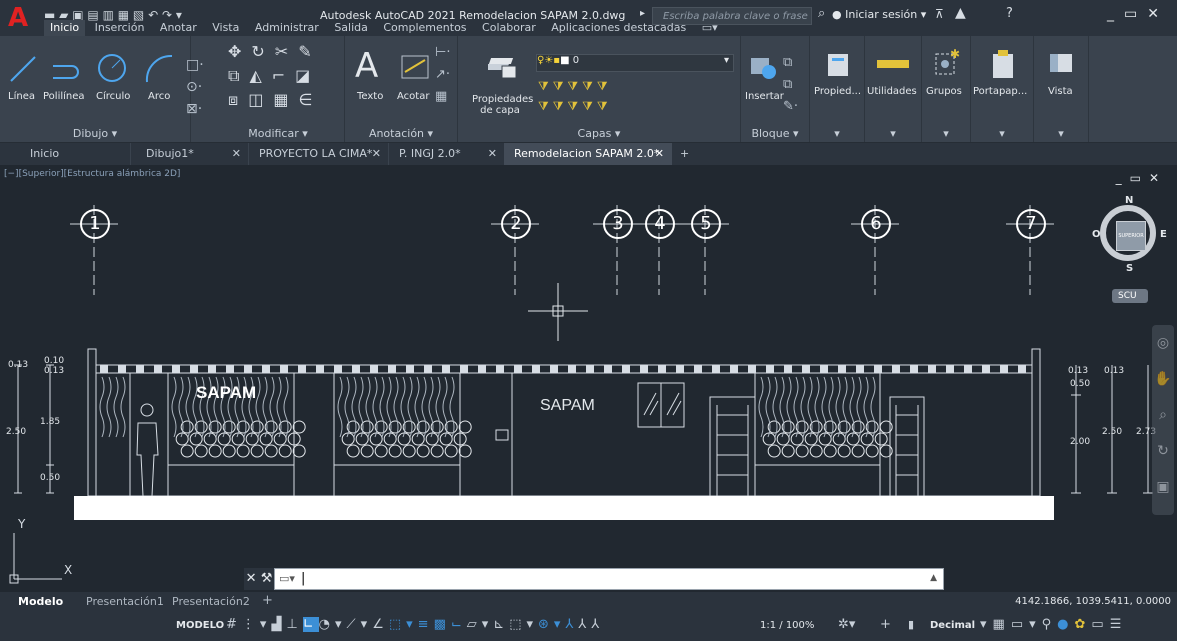 Image resolution: width=1177 pixels, height=641 pixels. Describe the element at coordinates (459, 624) in the screenshot. I see `selection-cycling-icon: ⌙` at that location.